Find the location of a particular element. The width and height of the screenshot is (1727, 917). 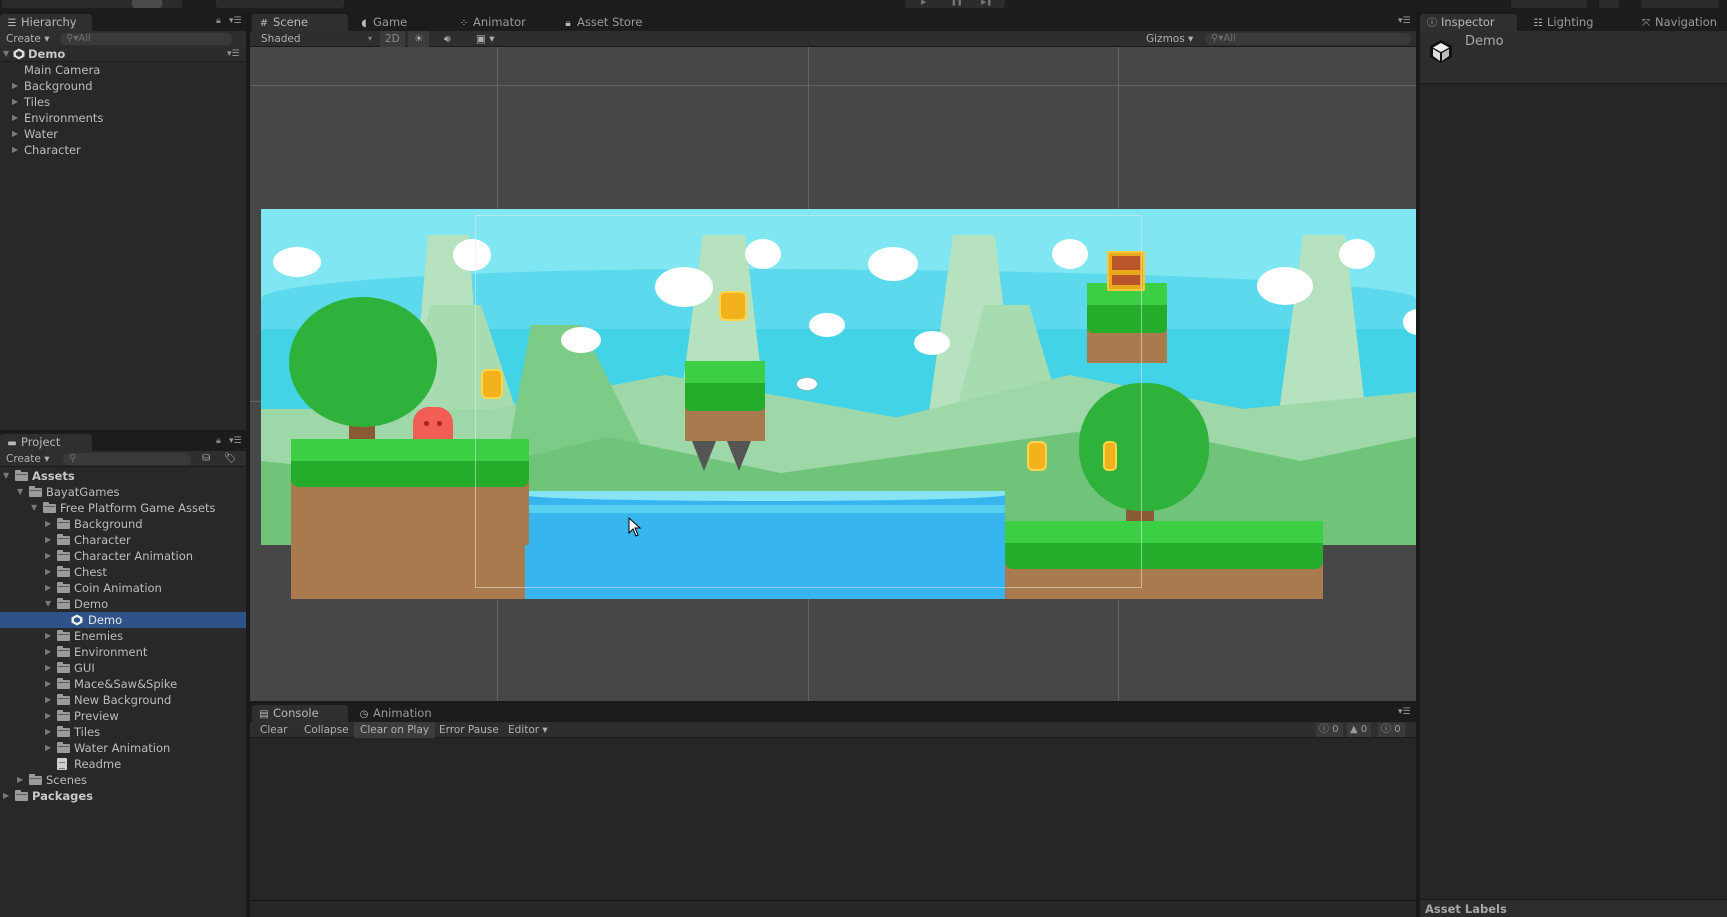

project-folder: ▶ Environment is located at coordinates (123, 652).